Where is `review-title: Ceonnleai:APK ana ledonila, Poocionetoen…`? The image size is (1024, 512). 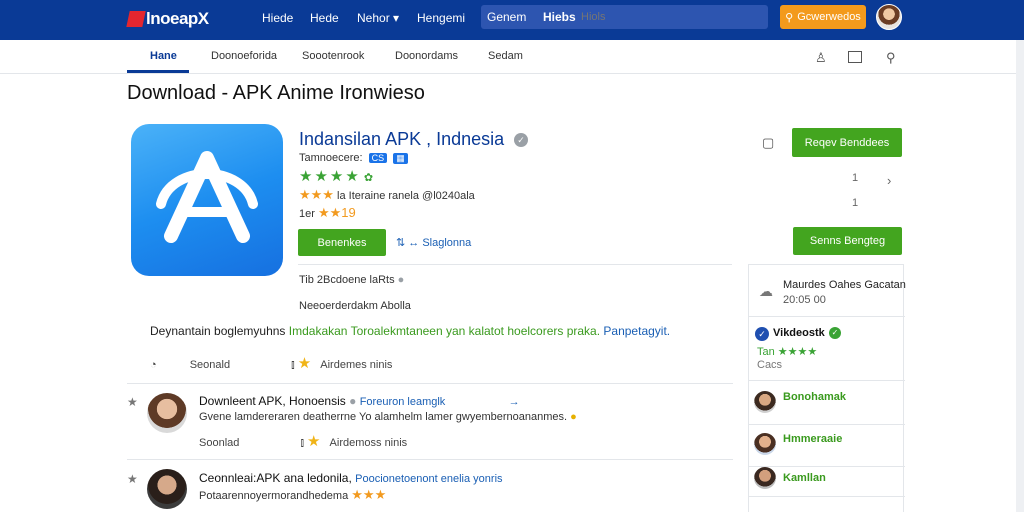 review-title: Ceonnleai:APK ana ledonila, Poocionetoen… is located at coordinates (351, 478).